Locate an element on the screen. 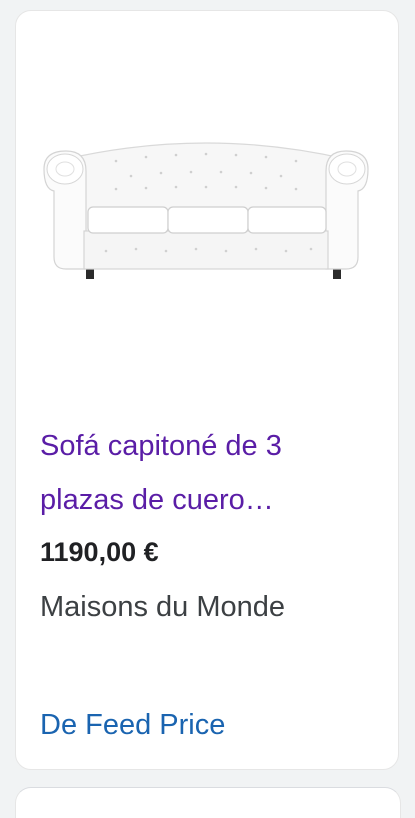  merchant-name: Maisons du Monde is located at coordinates (163, 607).